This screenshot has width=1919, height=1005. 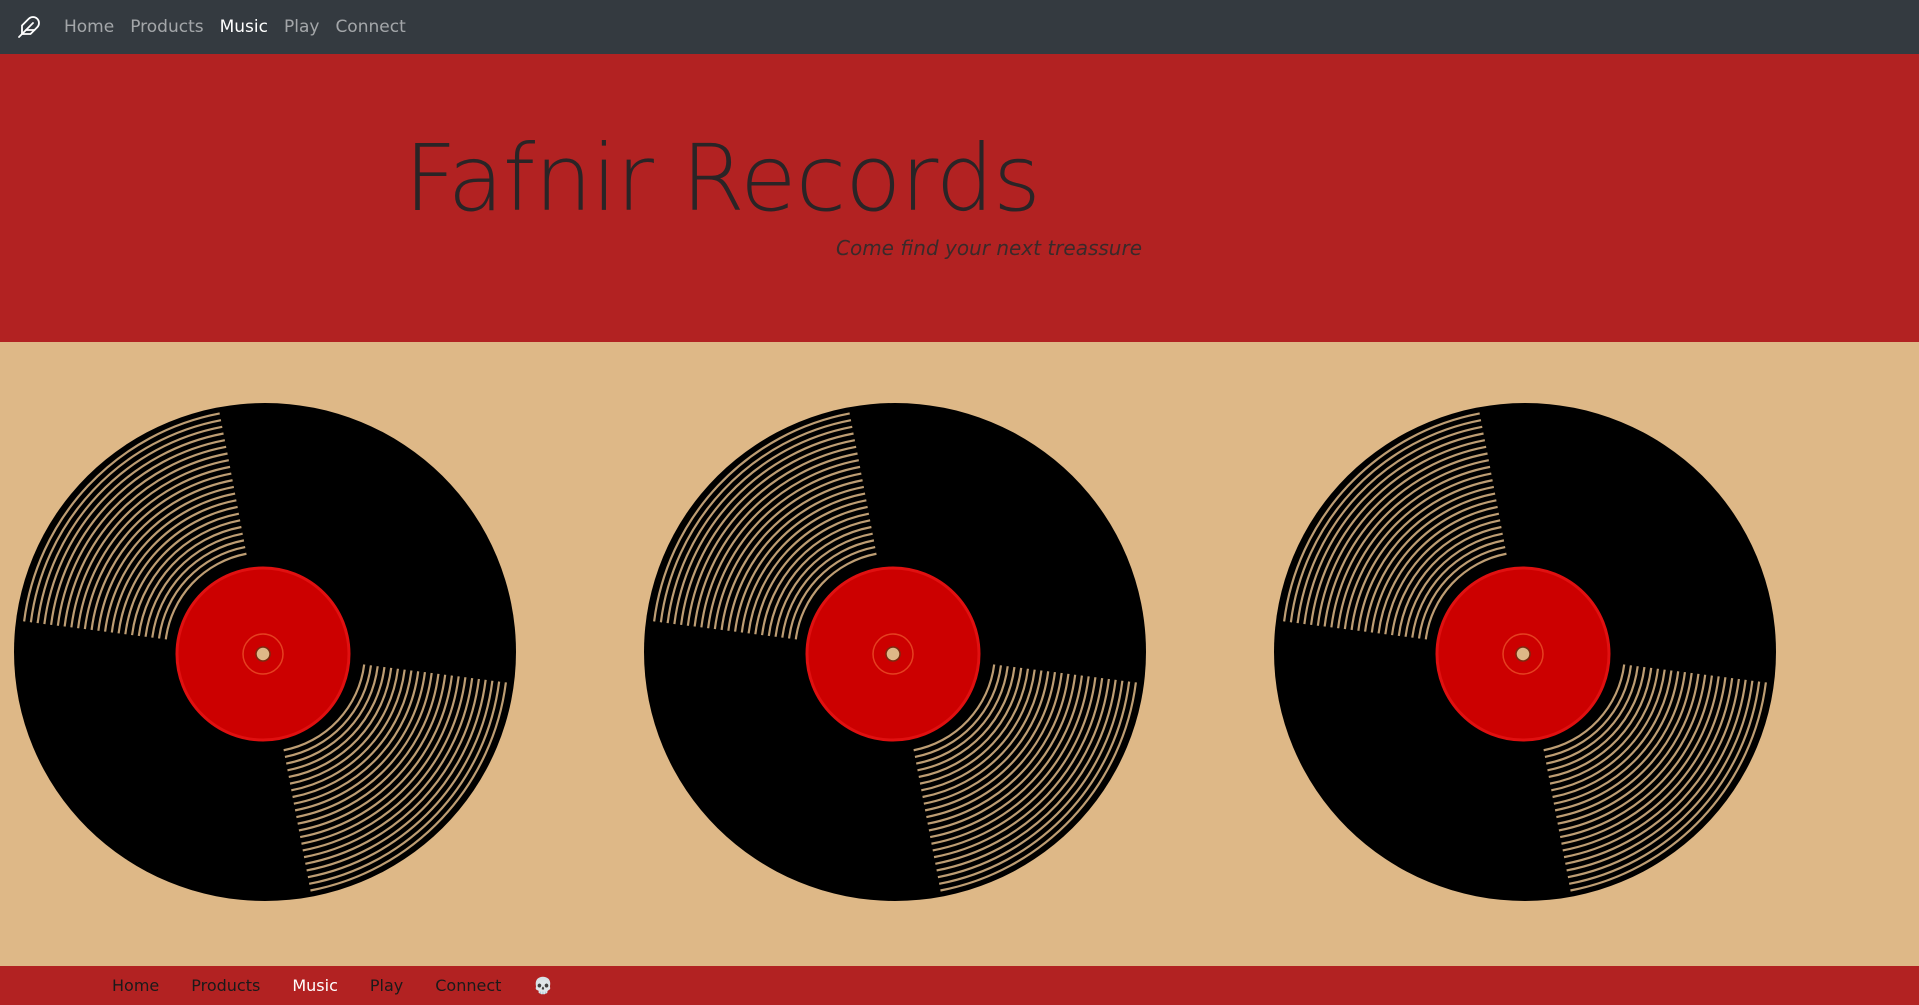 I want to click on footer-nav-connect: Connect, so click(x=468, y=985).